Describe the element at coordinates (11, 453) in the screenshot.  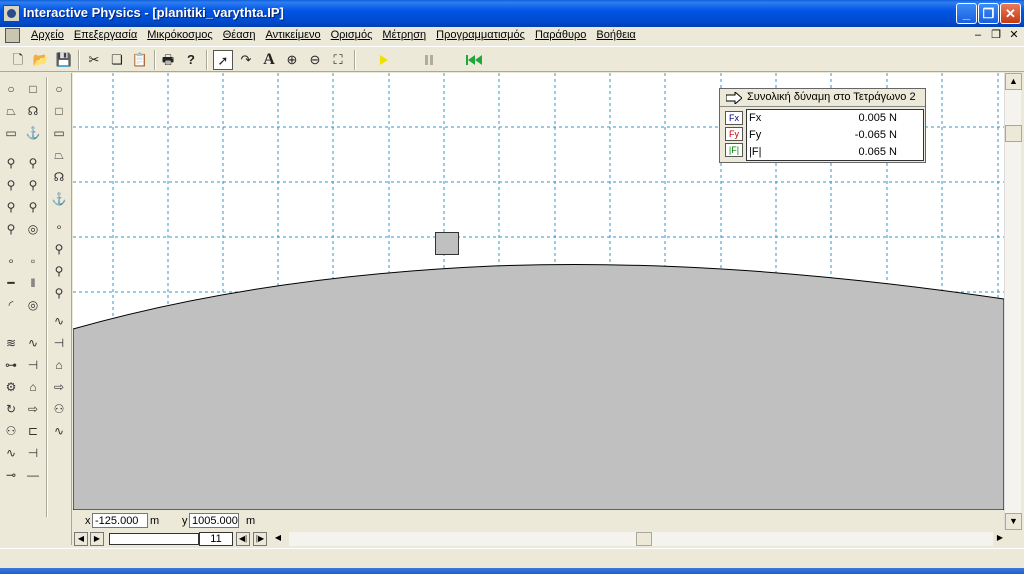
I see `wave-icon: ∿` at that location.